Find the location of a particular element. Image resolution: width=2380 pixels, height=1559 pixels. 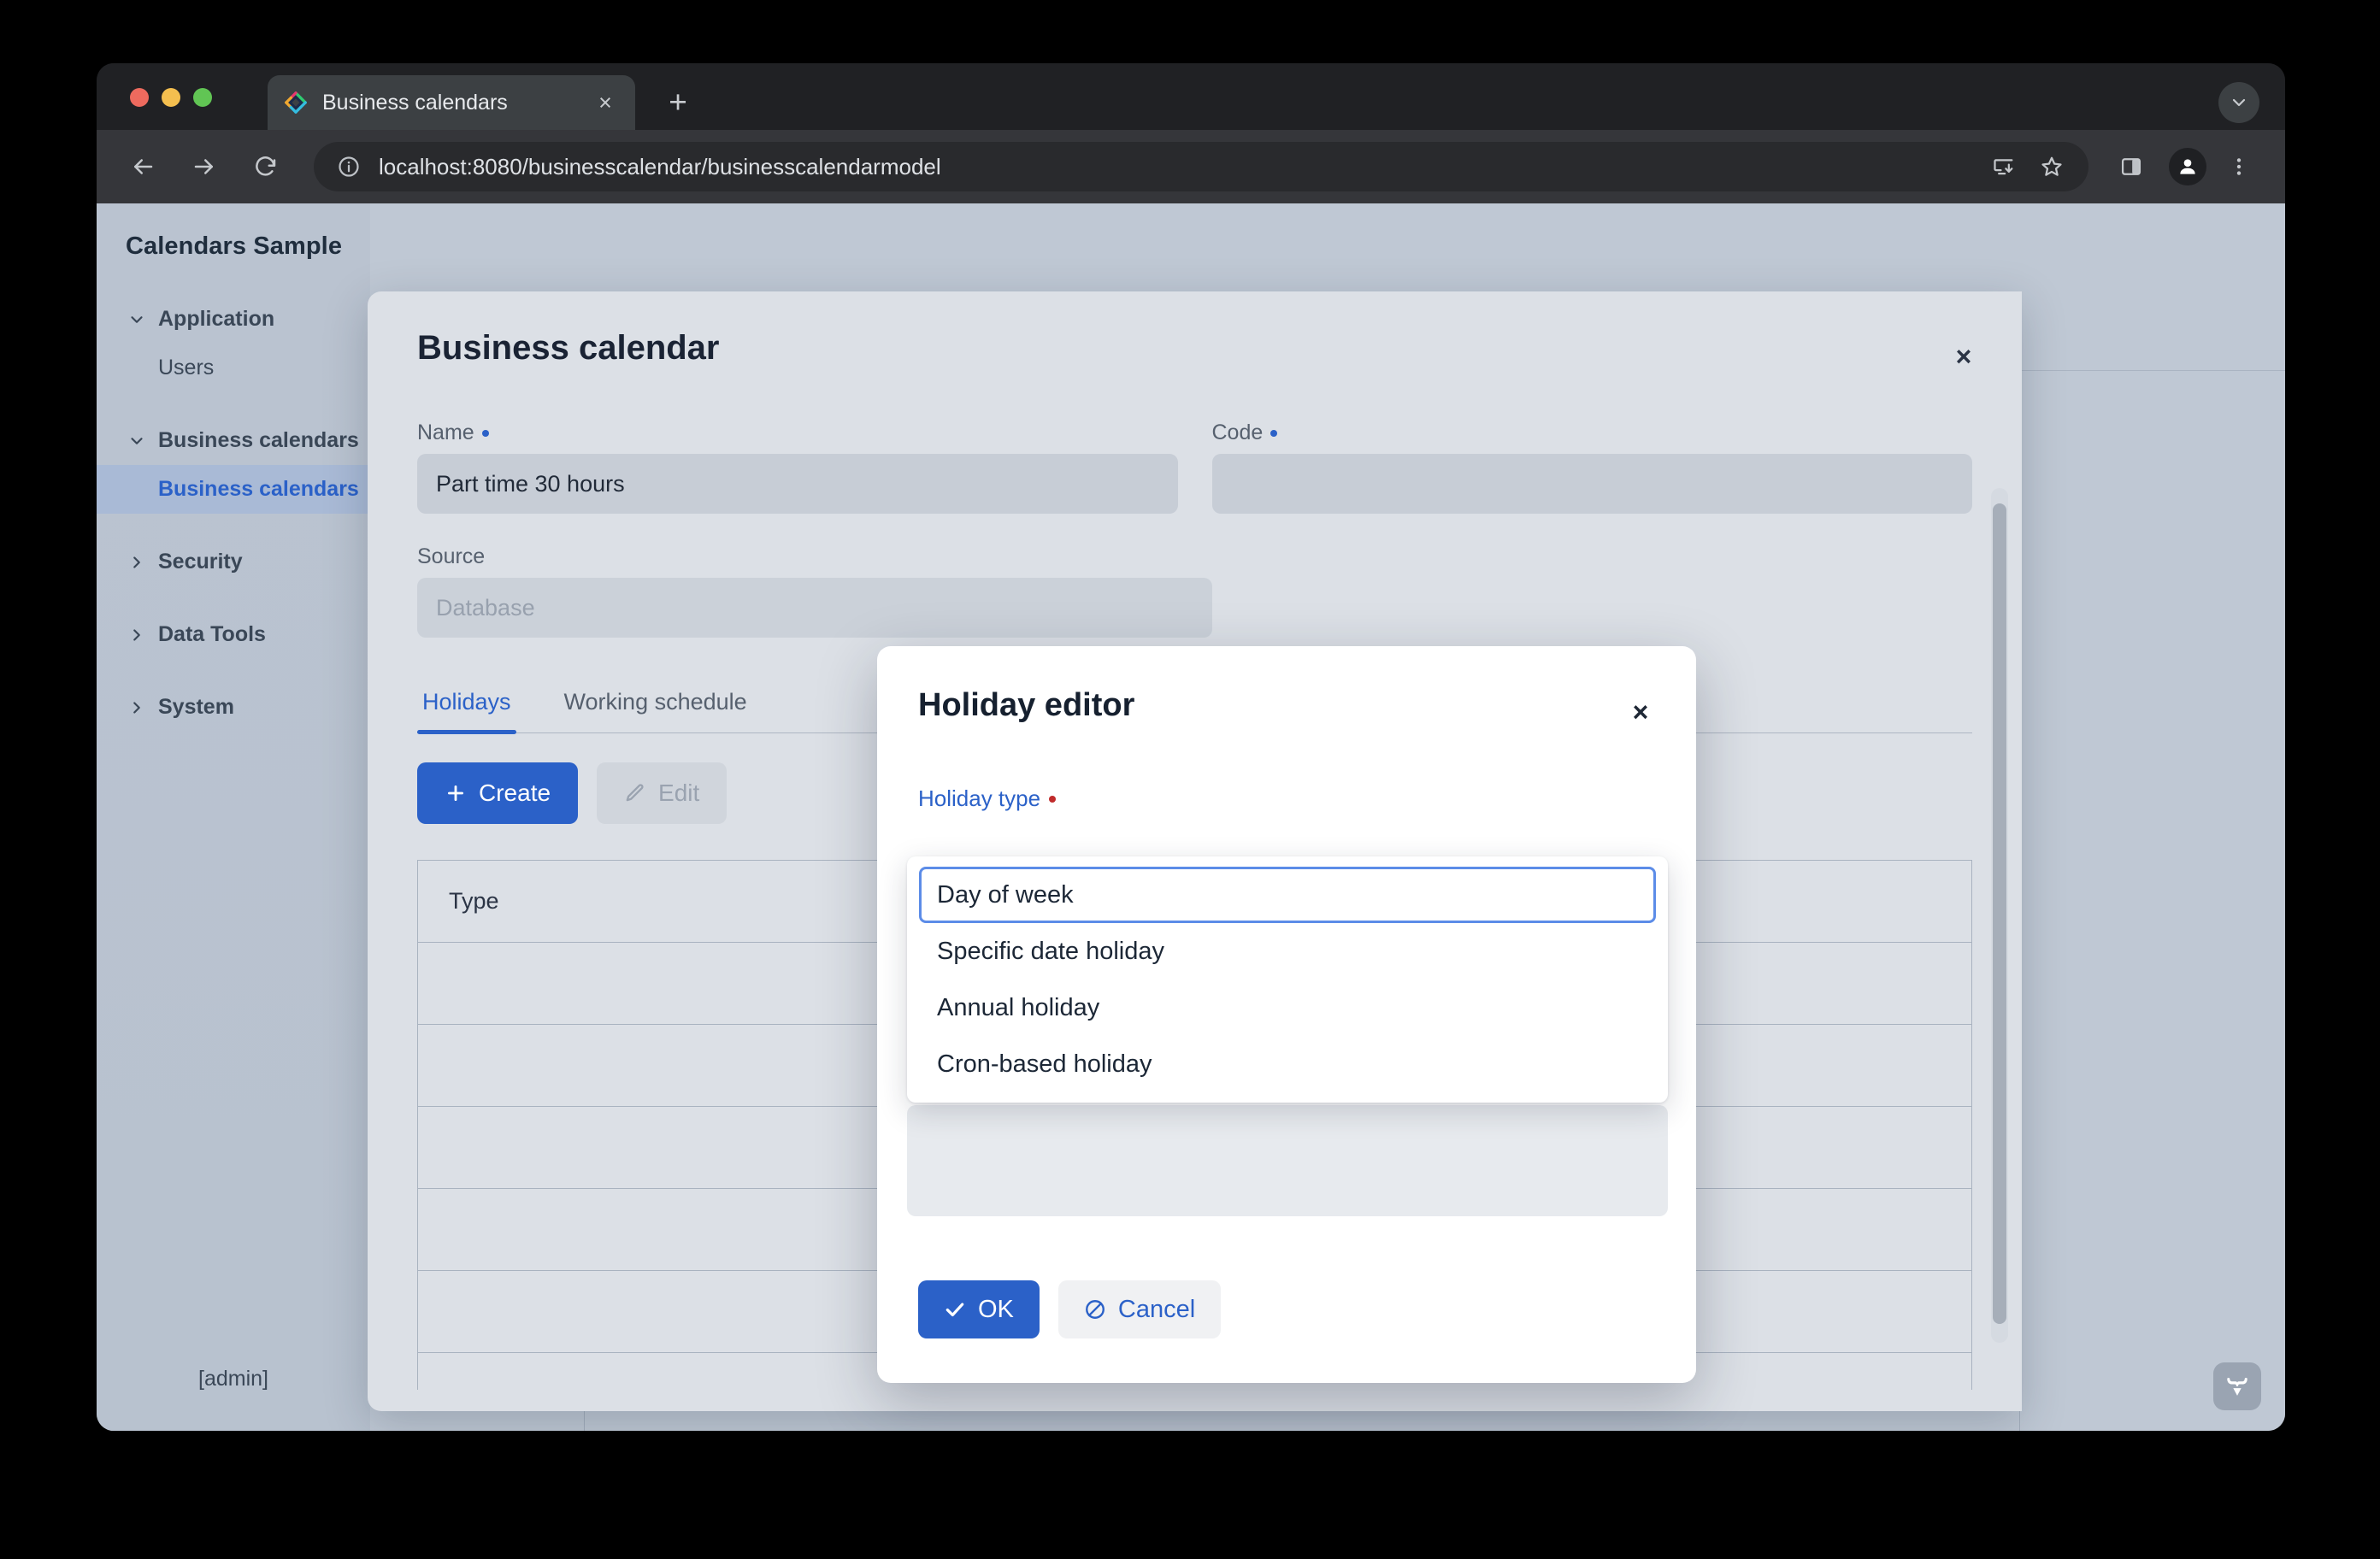

dropdown-option-annual-holiday: Annual holiday is located at coordinates (1288, 1008).